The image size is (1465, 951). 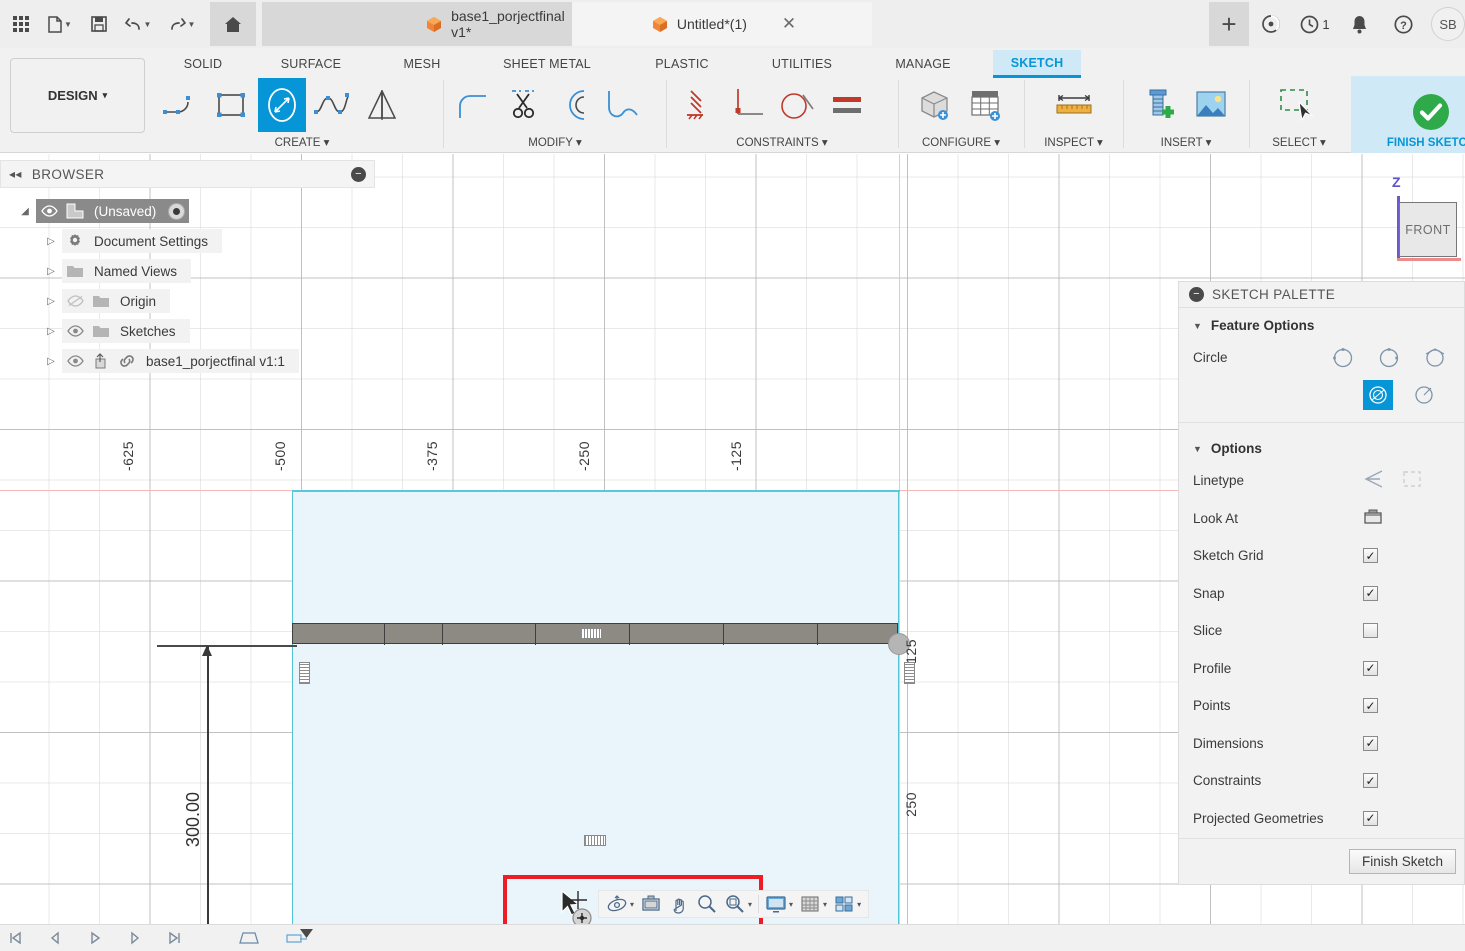 I want to click on insert-mcmaster-icon, so click(x=1161, y=105).